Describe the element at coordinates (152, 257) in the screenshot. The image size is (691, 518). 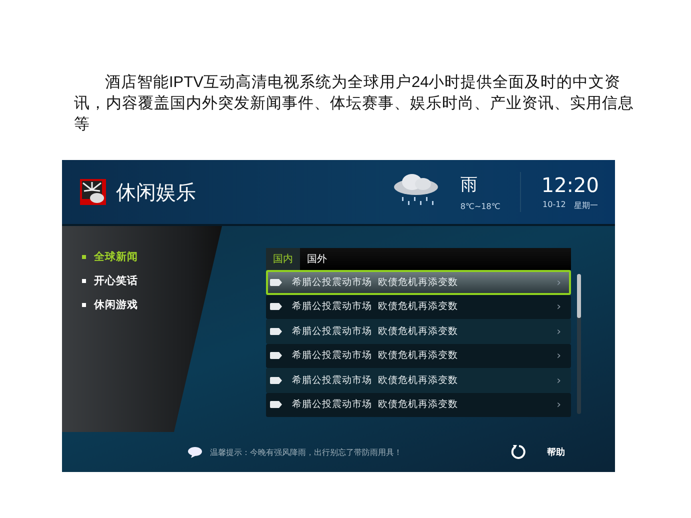
I see `sidebar-item: 全球新闻` at that location.